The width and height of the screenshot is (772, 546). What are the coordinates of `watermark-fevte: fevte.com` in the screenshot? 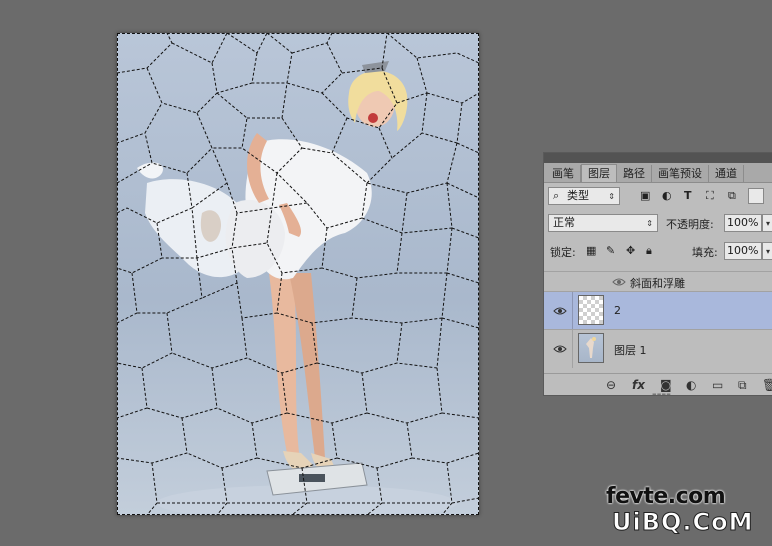 It's located at (666, 496).